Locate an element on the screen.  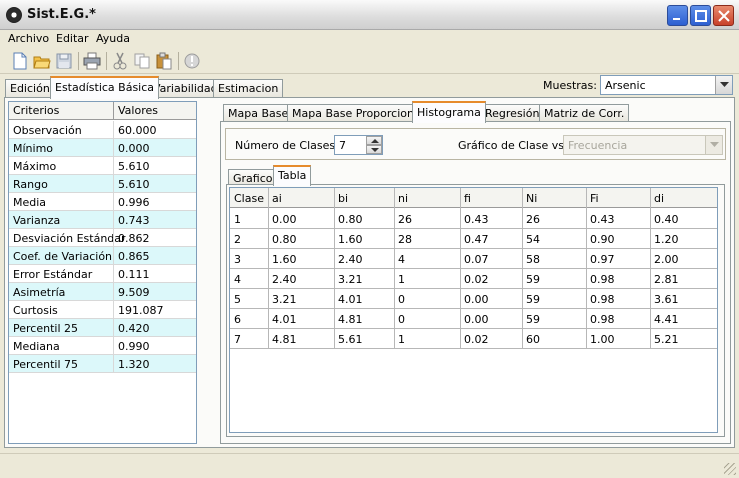
table-row: 3 1.60 2.40 4 0.07 58 0.97 2.00 is located at coordinates (473, 259).